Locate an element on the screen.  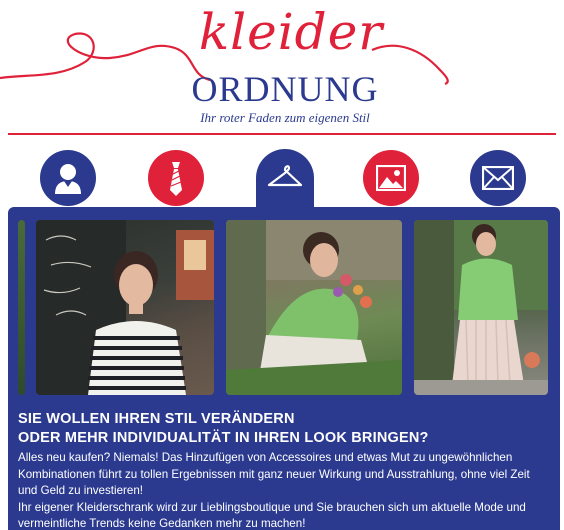
photo-1-illustration is located at coordinates (125, 307).